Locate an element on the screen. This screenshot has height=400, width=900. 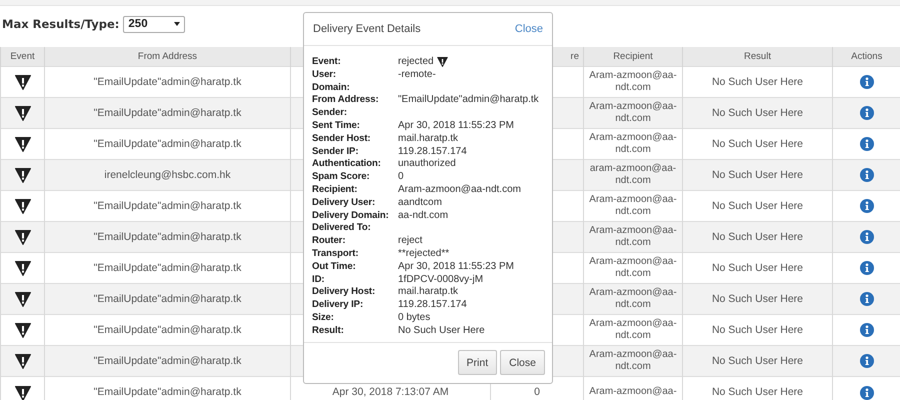
field-value: aandtcom is located at coordinates (420, 203).